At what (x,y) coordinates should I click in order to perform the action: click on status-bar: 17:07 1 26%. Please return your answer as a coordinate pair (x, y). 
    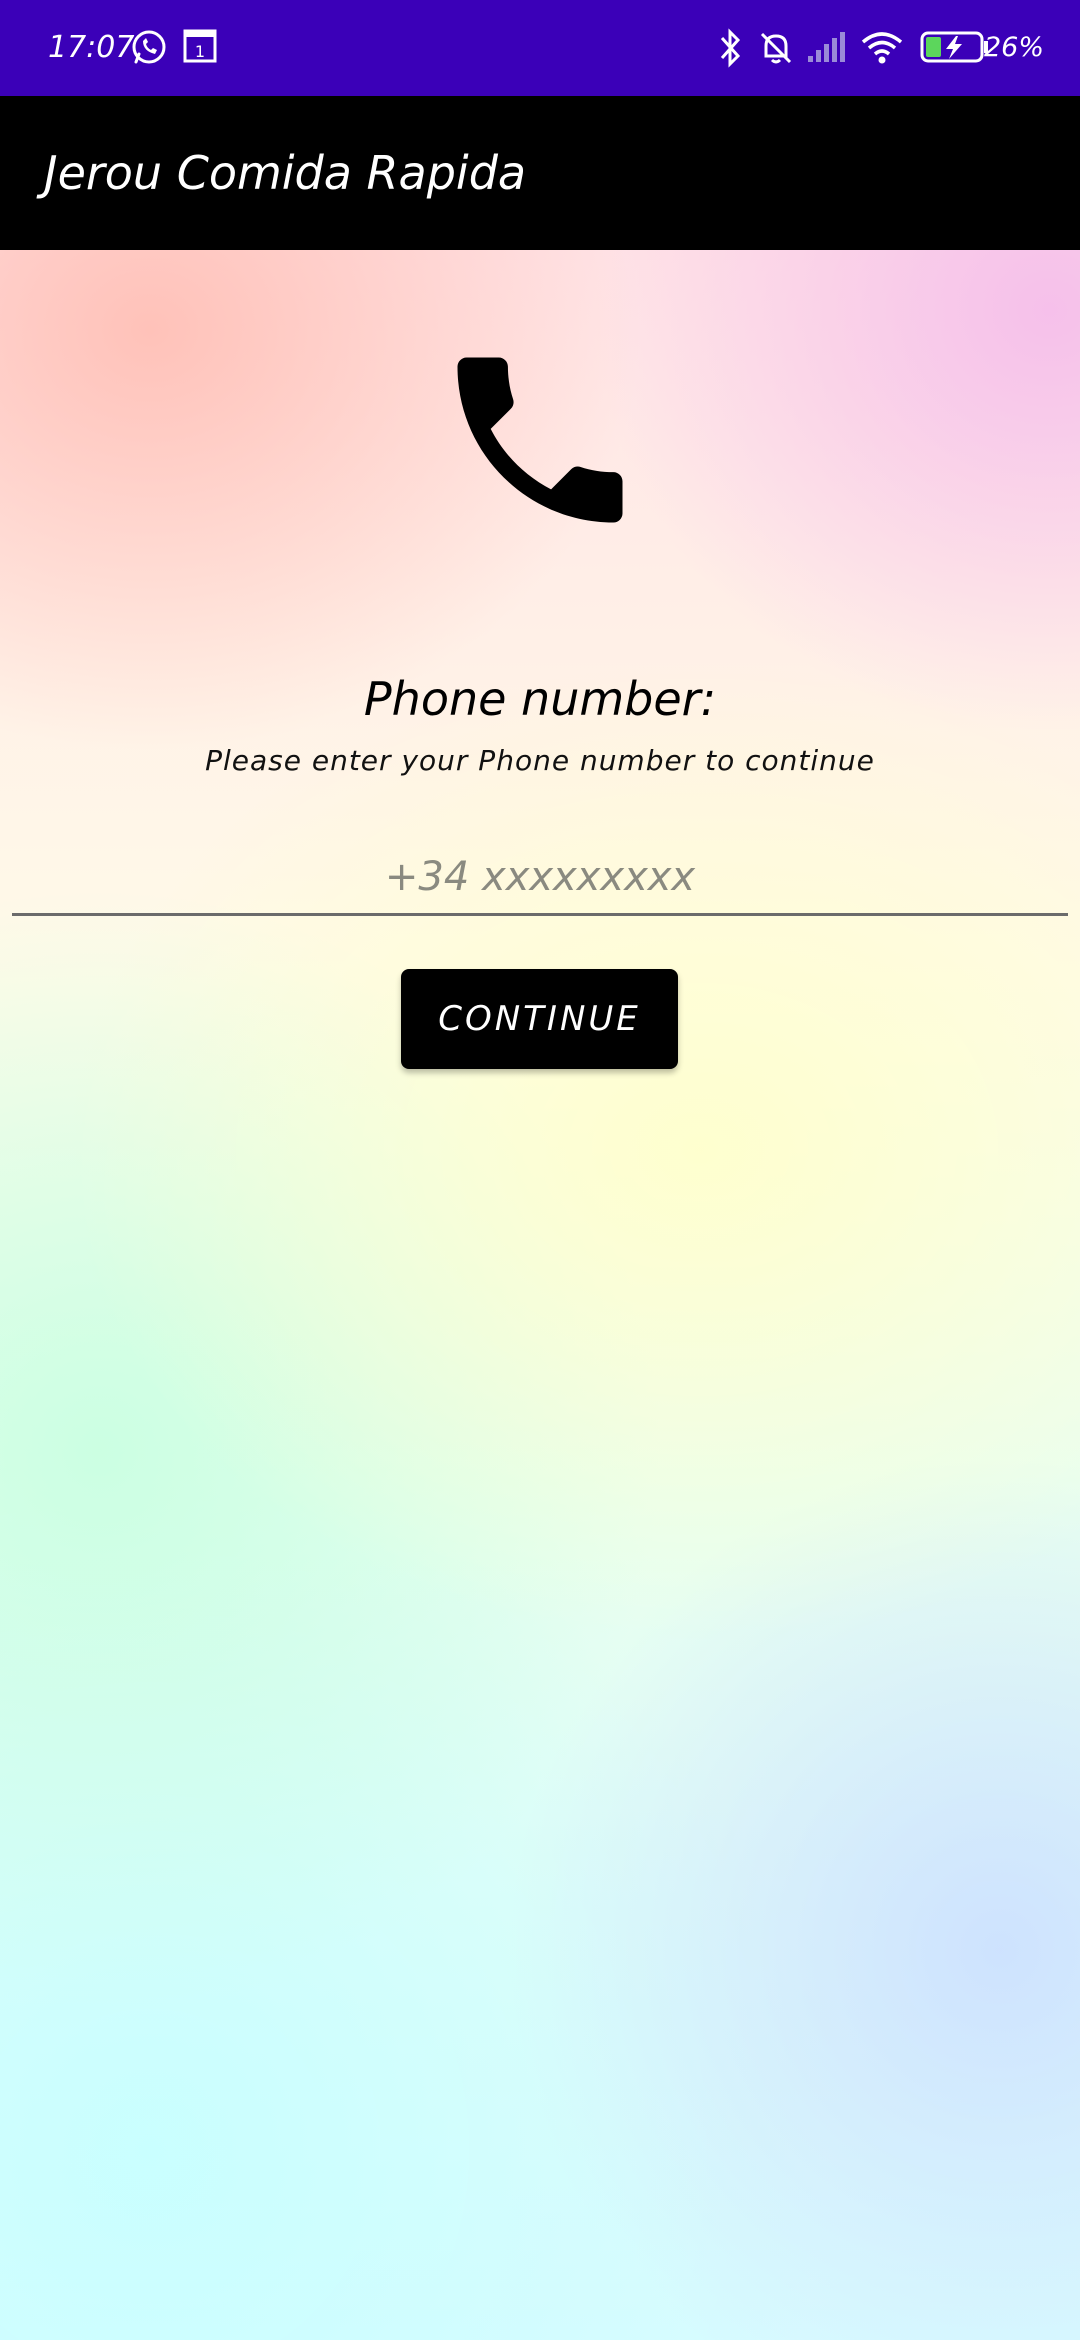
    Looking at the image, I should click on (540, 48).